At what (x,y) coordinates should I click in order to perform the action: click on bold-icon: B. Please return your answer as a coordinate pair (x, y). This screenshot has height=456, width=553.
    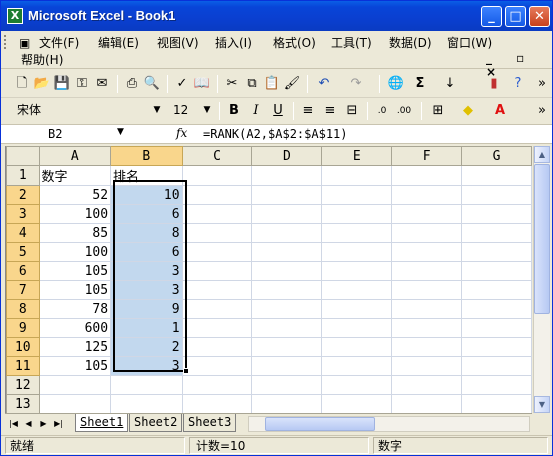
    Looking at the image, I should click on (234, 111).